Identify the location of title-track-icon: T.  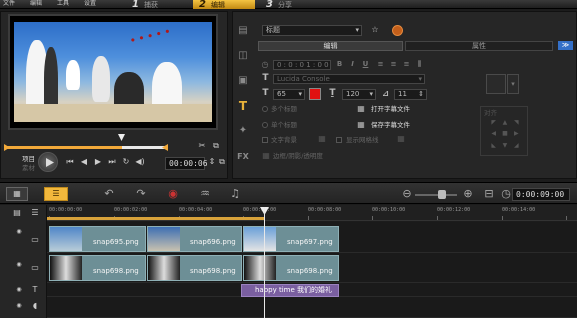
(35, 290).